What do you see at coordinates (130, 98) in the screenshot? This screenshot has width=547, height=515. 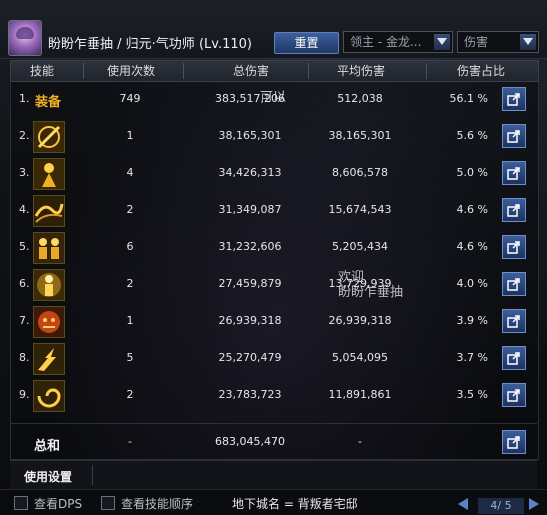 I see `uses-cell: 749` at bounding box center [130, 98].